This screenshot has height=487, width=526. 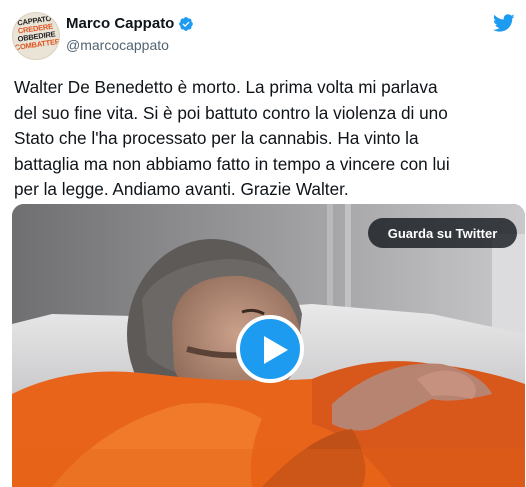 I want to click on avatar: CAPPATO CREDERE OBBEDIRE COMBATTERE, so click(x=36, y=36).